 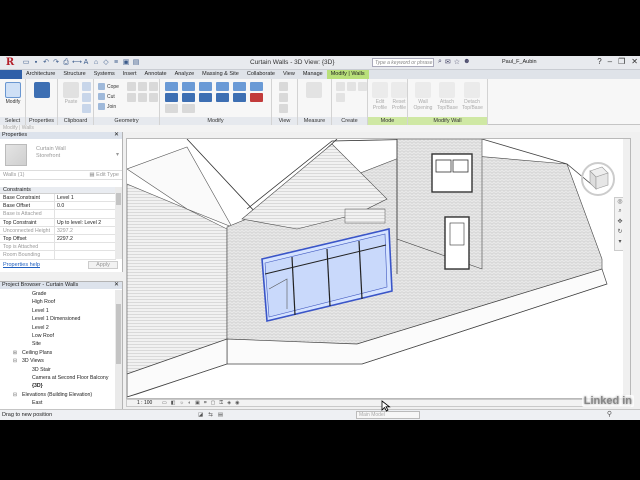 I want to click on user-name: Paul_F_Aubin, so click(x=519, y=62).